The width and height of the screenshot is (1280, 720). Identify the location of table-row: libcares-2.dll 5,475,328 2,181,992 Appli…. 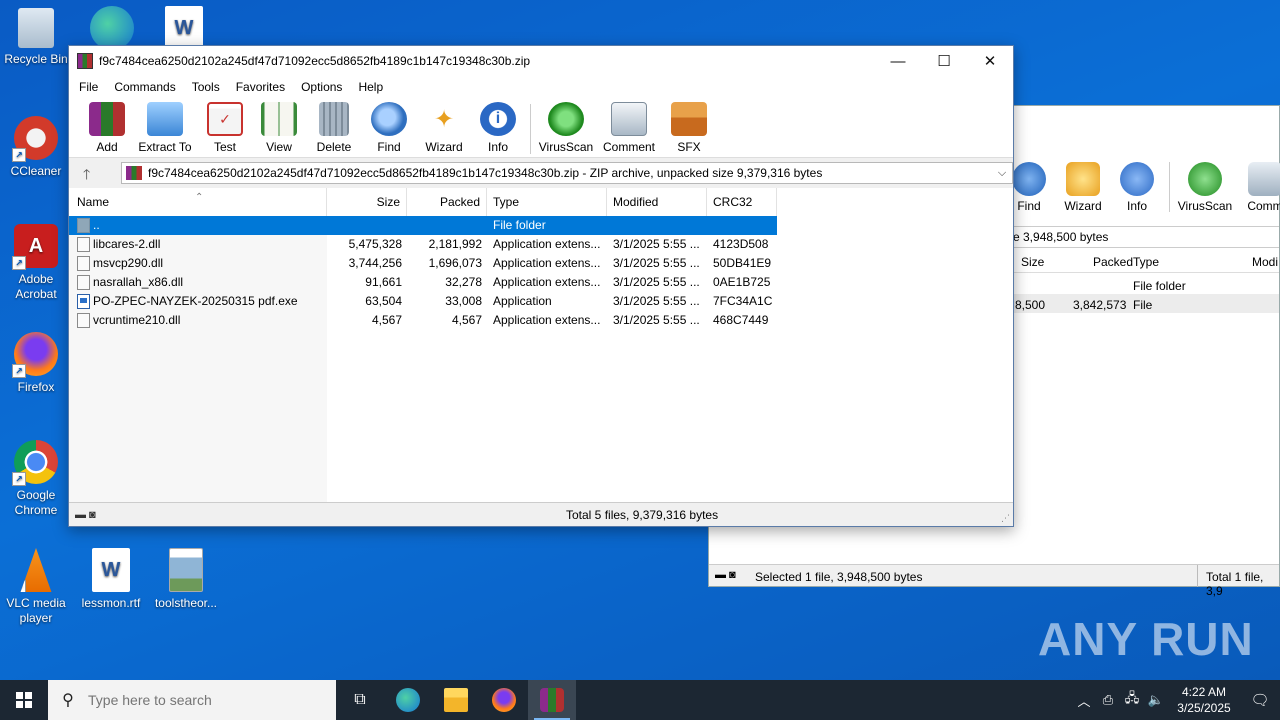
(423, 244).